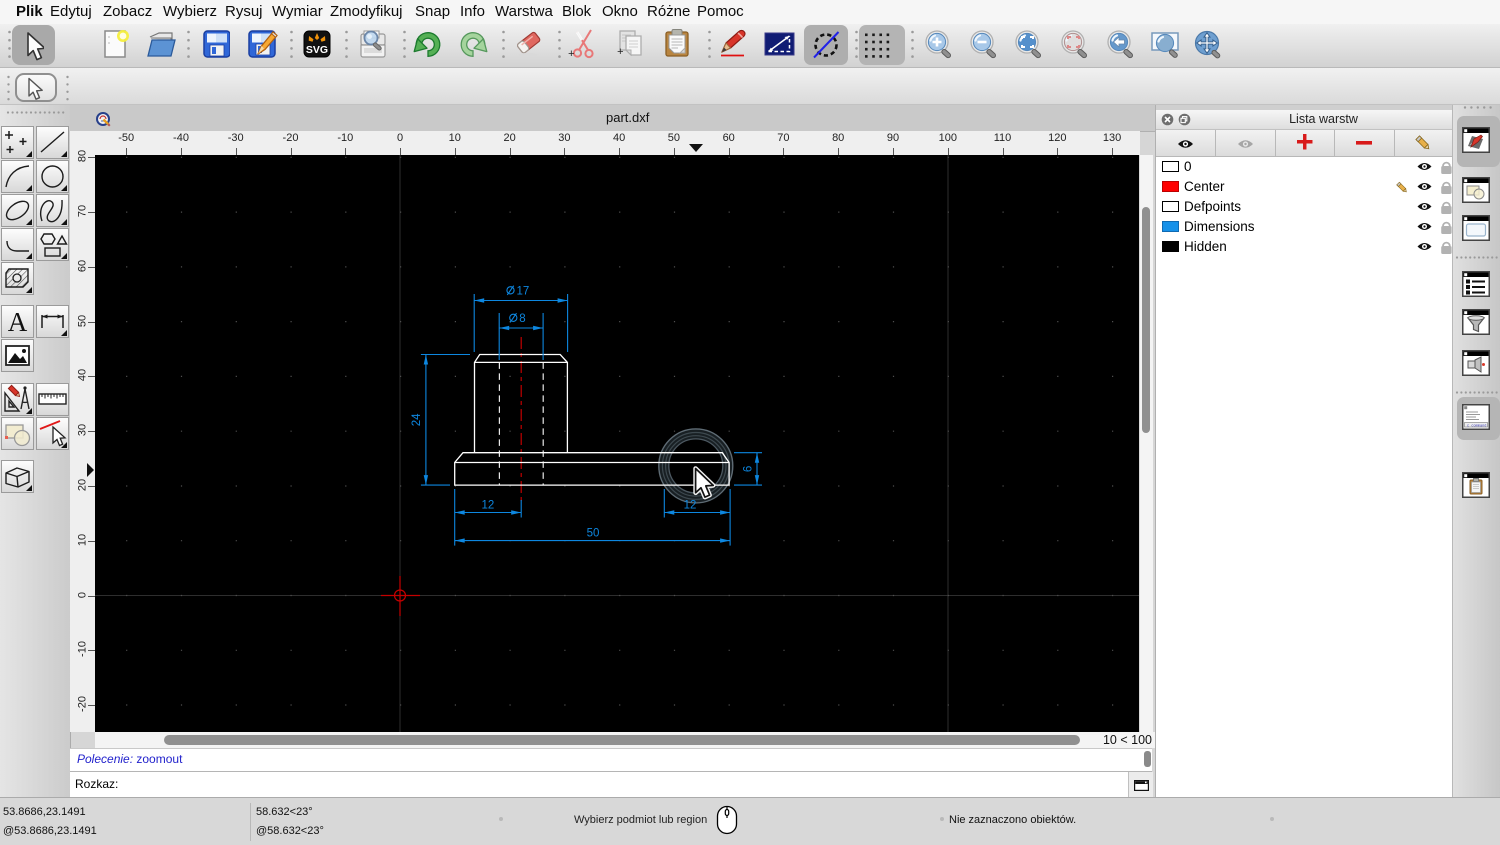 The width and height of the screenshot is (1500, 845). I want to click on svg-text: c command, so click(1476, 425).